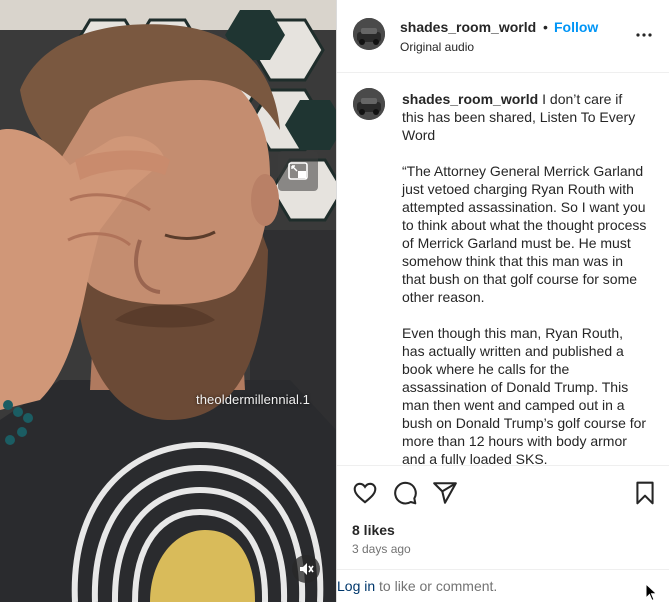  What do you see at coordinates (503, 517) in the screenshot?
I see `action-bar: 8 likes 3 days ago` at bounding box center [503, 517].